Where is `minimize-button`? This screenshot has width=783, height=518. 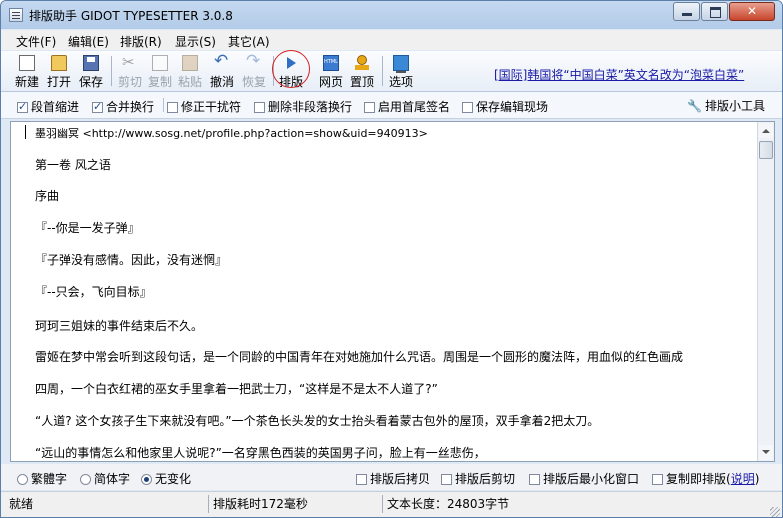
minimize-button is located at coordinates (686, 11).